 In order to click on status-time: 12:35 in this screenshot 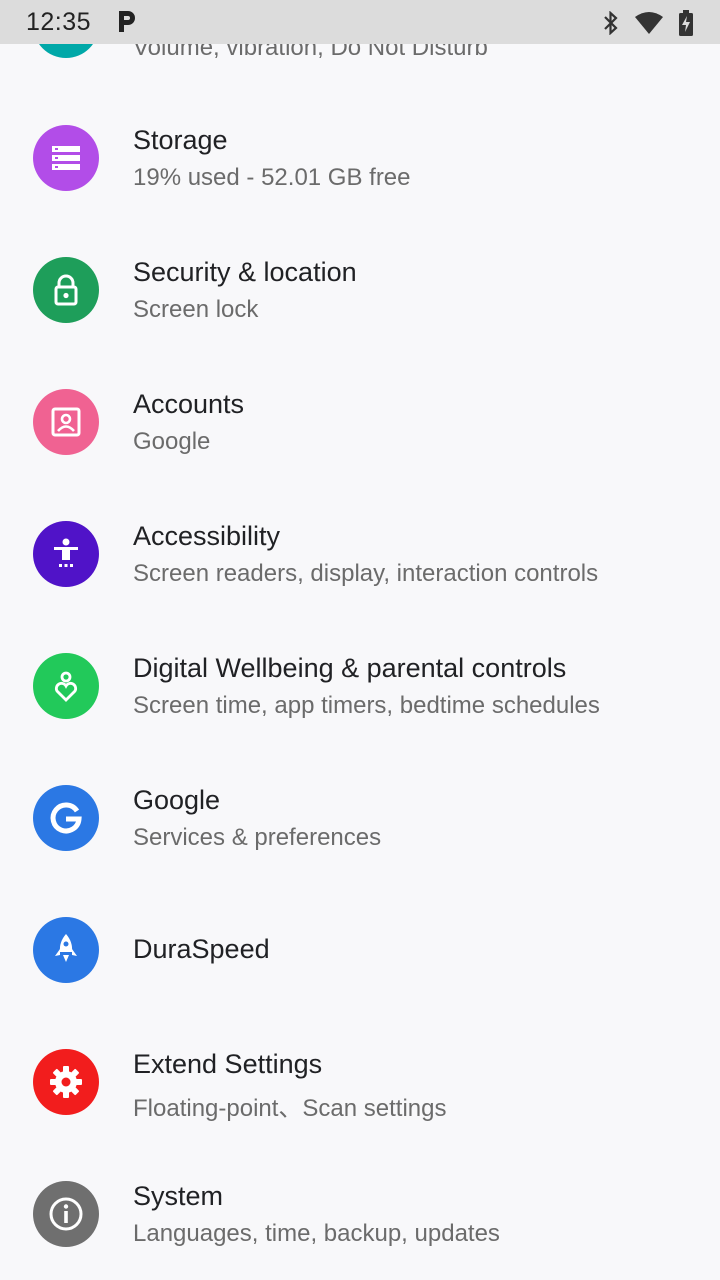, I will do `click(59, 22)`.